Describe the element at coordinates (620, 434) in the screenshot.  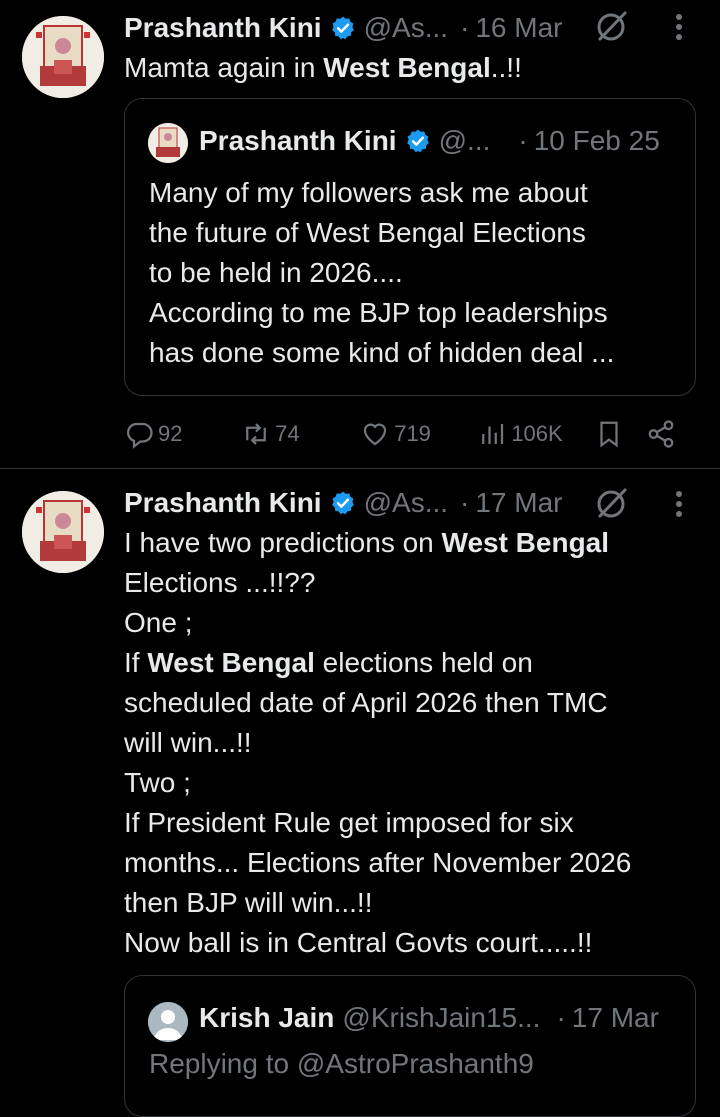
I see `bookmark-button` at that location.